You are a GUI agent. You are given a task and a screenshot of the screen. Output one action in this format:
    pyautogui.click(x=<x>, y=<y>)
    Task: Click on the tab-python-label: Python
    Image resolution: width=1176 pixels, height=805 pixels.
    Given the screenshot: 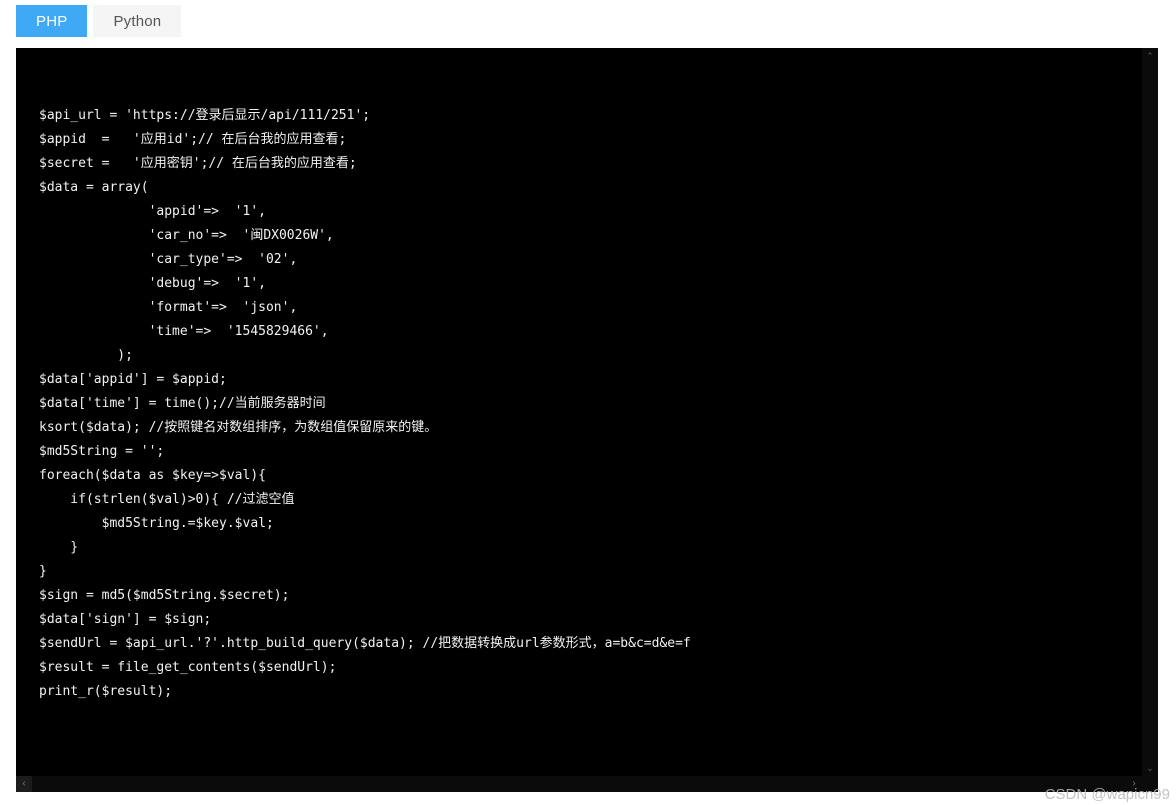 What is the action you would take?
    pyautogui.click(x=137, y=21)
    